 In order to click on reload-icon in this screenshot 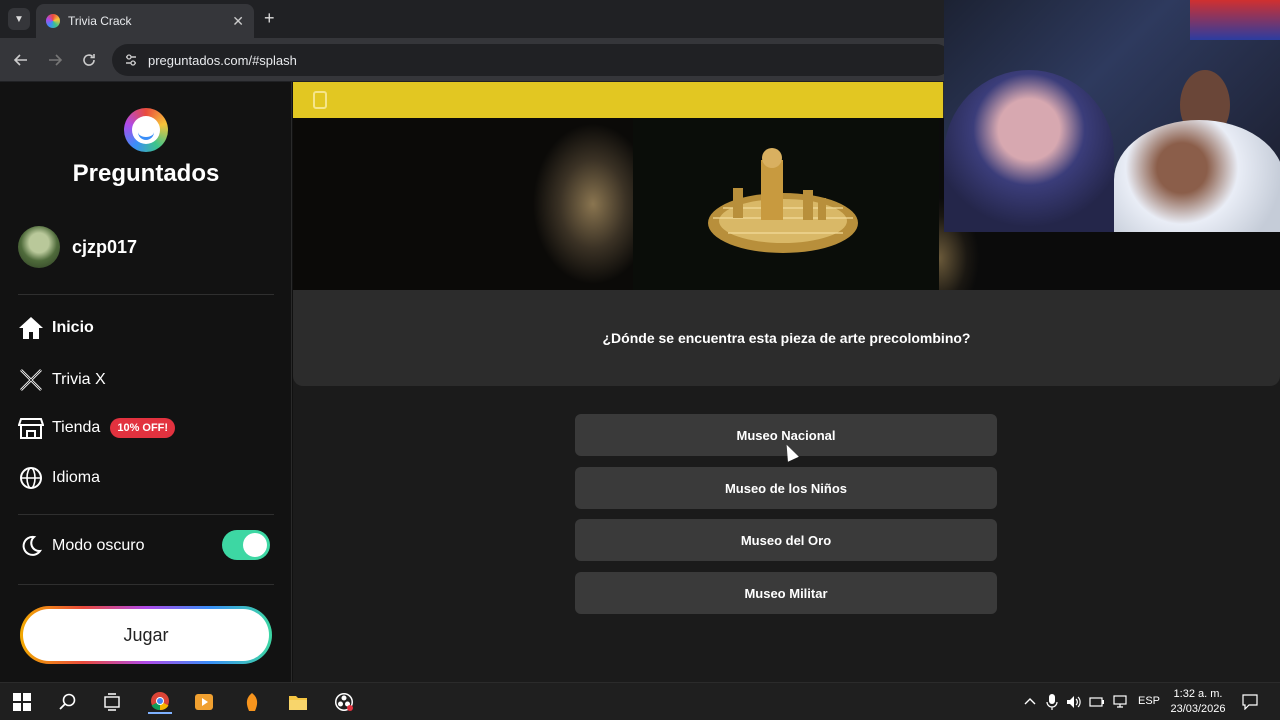, I will do `click(89, 60)`.